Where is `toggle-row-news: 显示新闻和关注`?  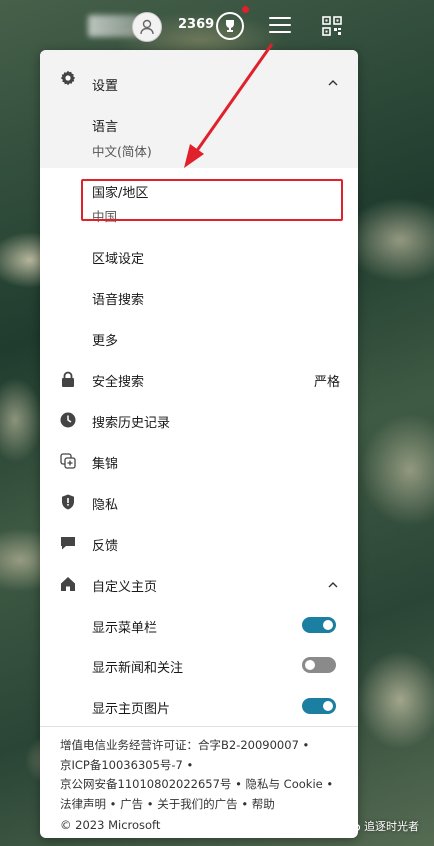 toggle-row-news: 显示新闻和关注 is located at coordinates (199, 665).